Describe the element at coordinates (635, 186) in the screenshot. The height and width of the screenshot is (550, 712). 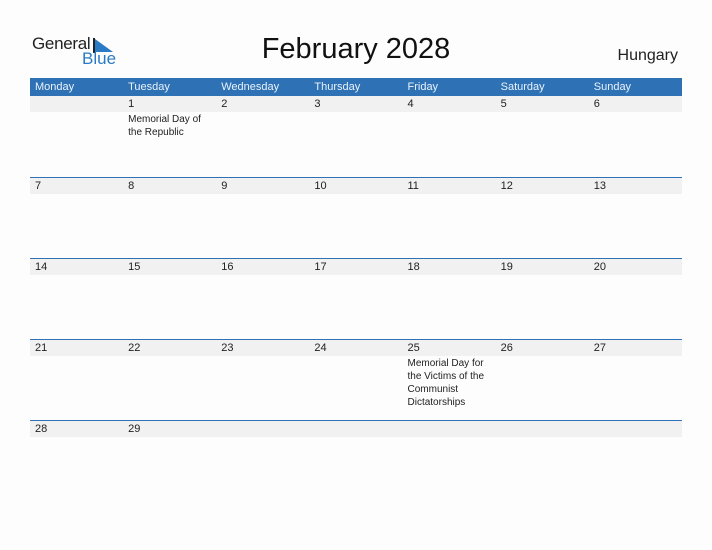
I see `day-cell: 13` at that location.